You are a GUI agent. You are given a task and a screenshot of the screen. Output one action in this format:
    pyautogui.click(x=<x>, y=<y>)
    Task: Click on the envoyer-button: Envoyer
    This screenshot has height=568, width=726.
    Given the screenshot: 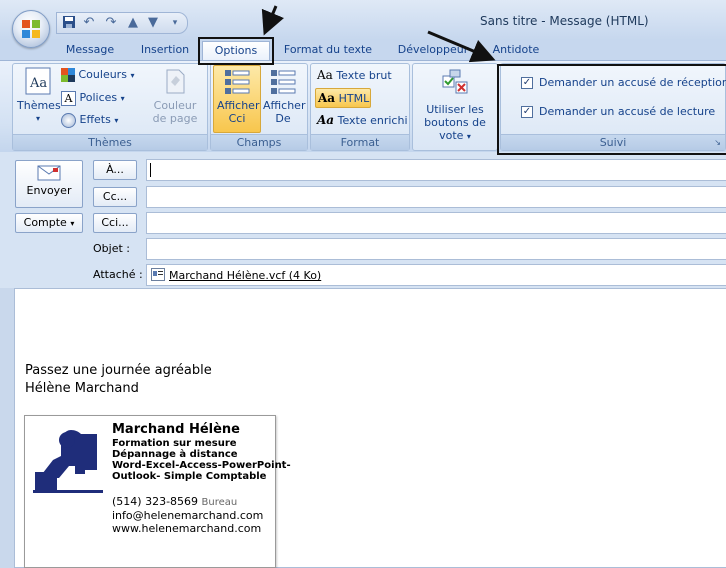 What is the action you would take?
    pyautogui.click(x=49, y=184)
    